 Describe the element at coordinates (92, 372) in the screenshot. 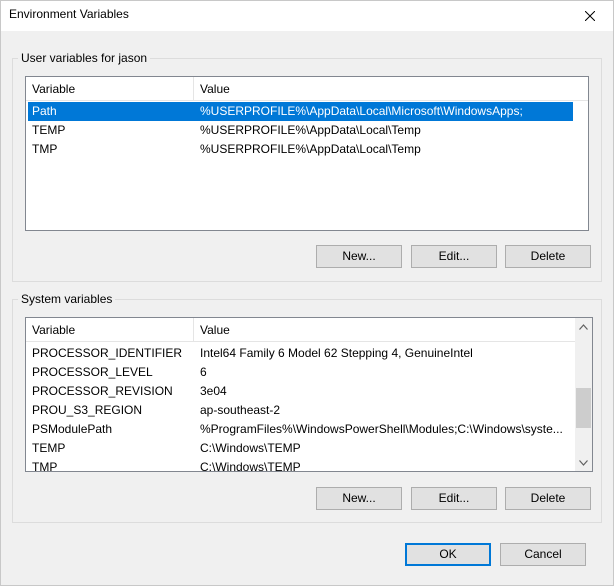

I see `variable-cell: PROCESSOR_LEVEL` at that location.